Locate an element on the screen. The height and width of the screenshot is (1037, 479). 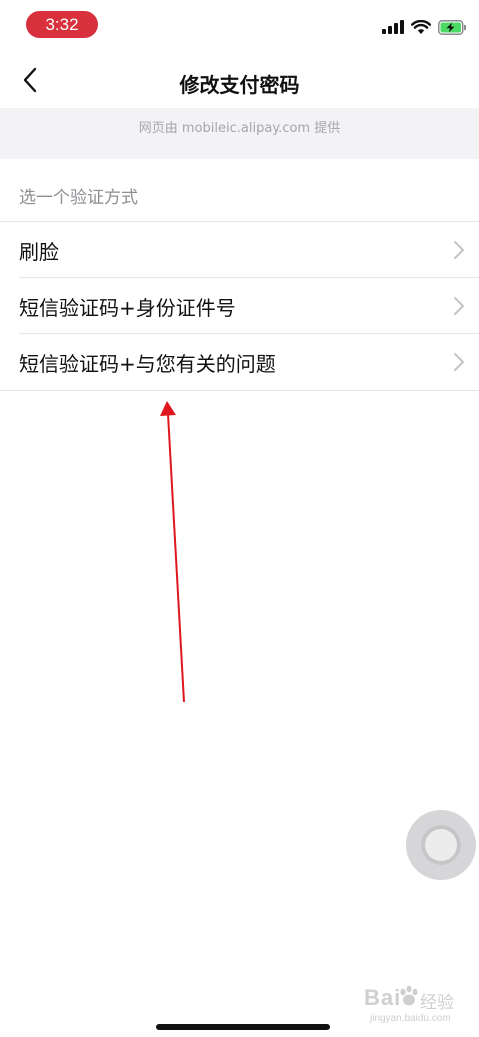
section-header: 选一个验证方式 is located at coordinates (78, 198).